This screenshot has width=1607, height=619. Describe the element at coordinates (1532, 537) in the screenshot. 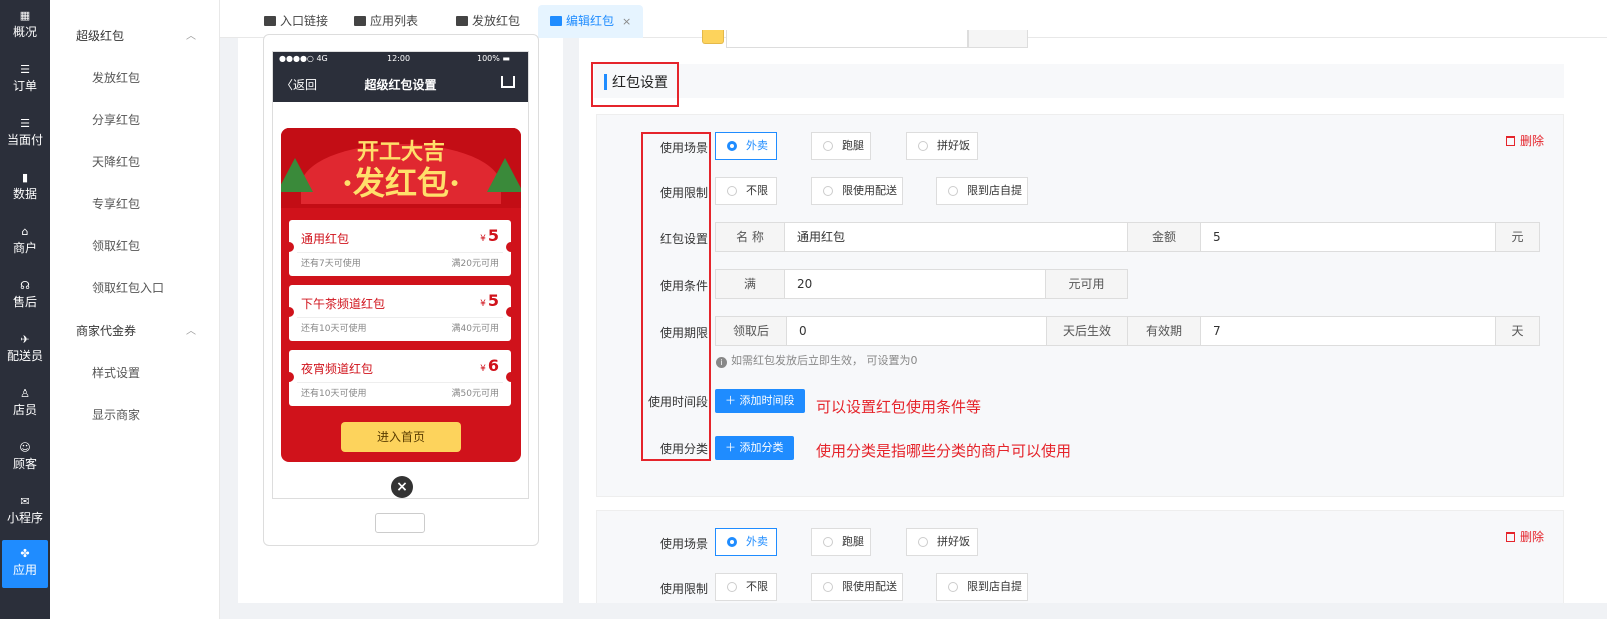

I see `delete-label: 删除` at that location.